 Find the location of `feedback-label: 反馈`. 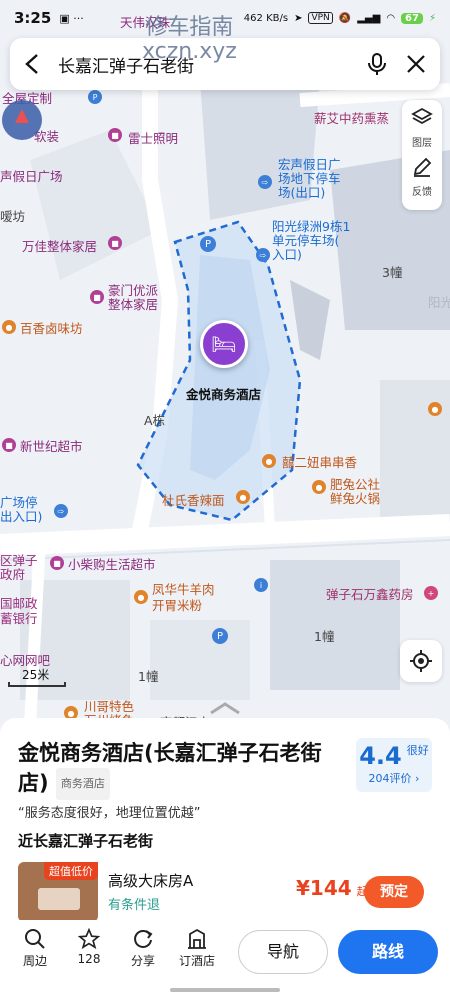

feedback-label: 反馈 is located at coordinates (422, 192).